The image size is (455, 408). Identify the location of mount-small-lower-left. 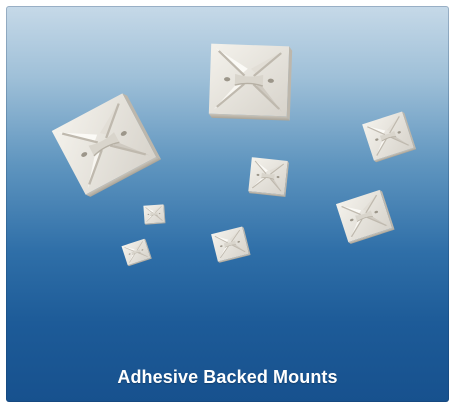
(137, 252).